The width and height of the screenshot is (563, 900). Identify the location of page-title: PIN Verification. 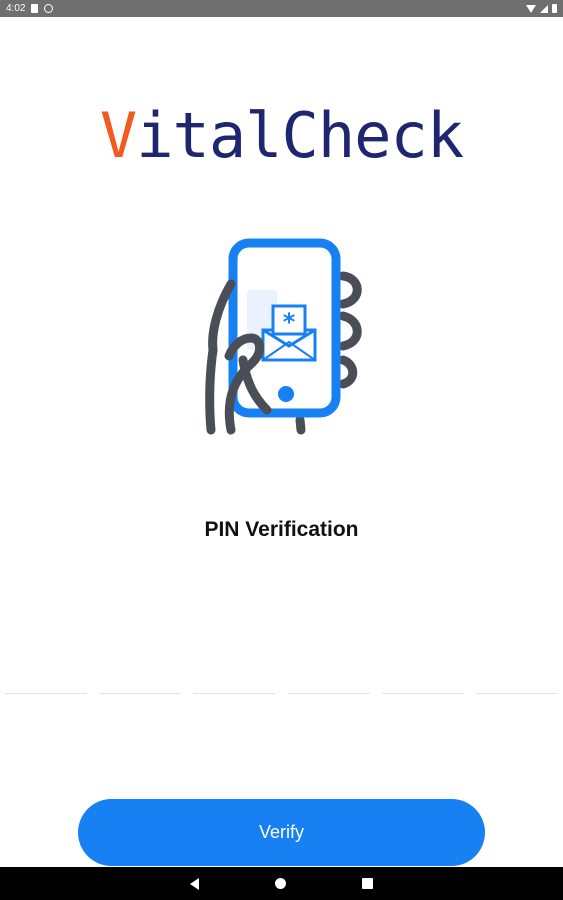
(281, 529).